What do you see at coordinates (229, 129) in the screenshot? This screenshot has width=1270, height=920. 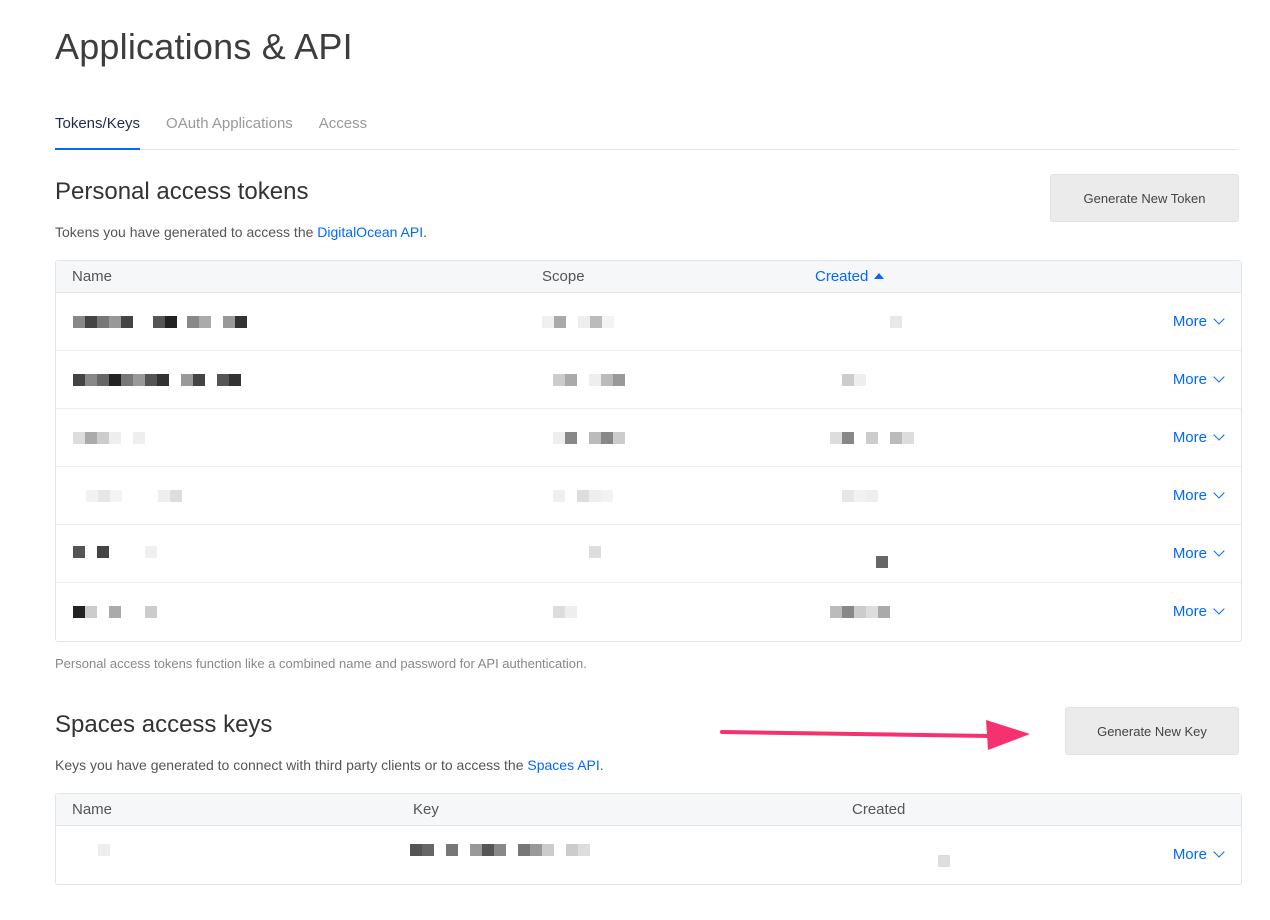 I see `tab-oauth-applications: OAuth Applications` at bounding box center [229, 129].